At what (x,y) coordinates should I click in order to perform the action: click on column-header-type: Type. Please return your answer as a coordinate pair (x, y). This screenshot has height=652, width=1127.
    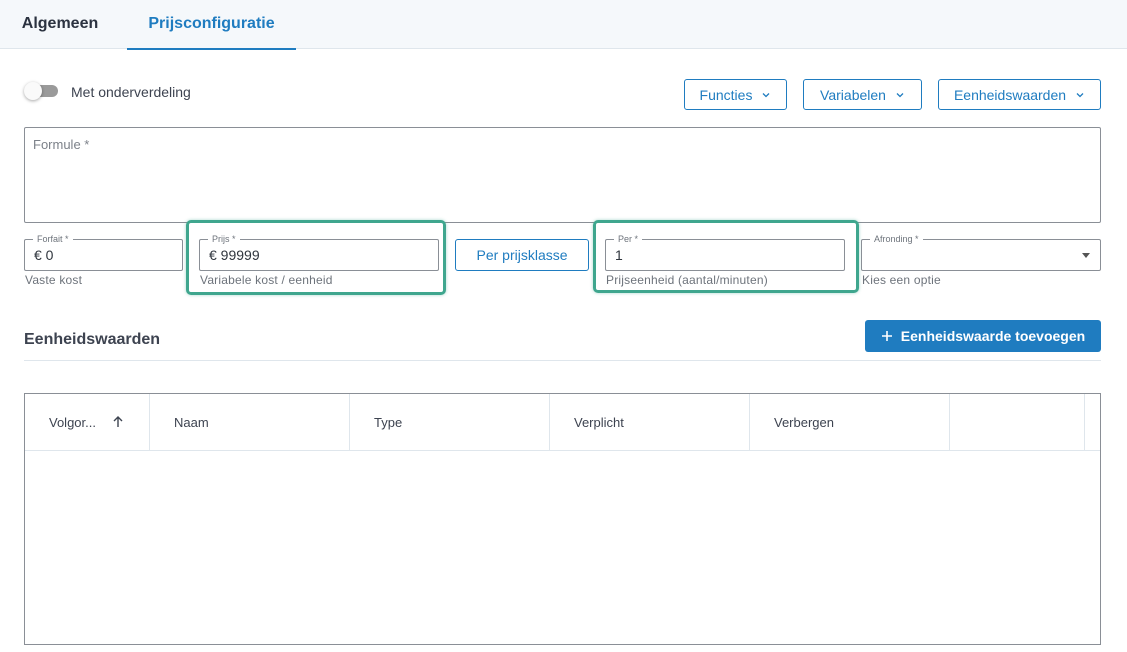
    Looking at the image, I should click on (450, 422).